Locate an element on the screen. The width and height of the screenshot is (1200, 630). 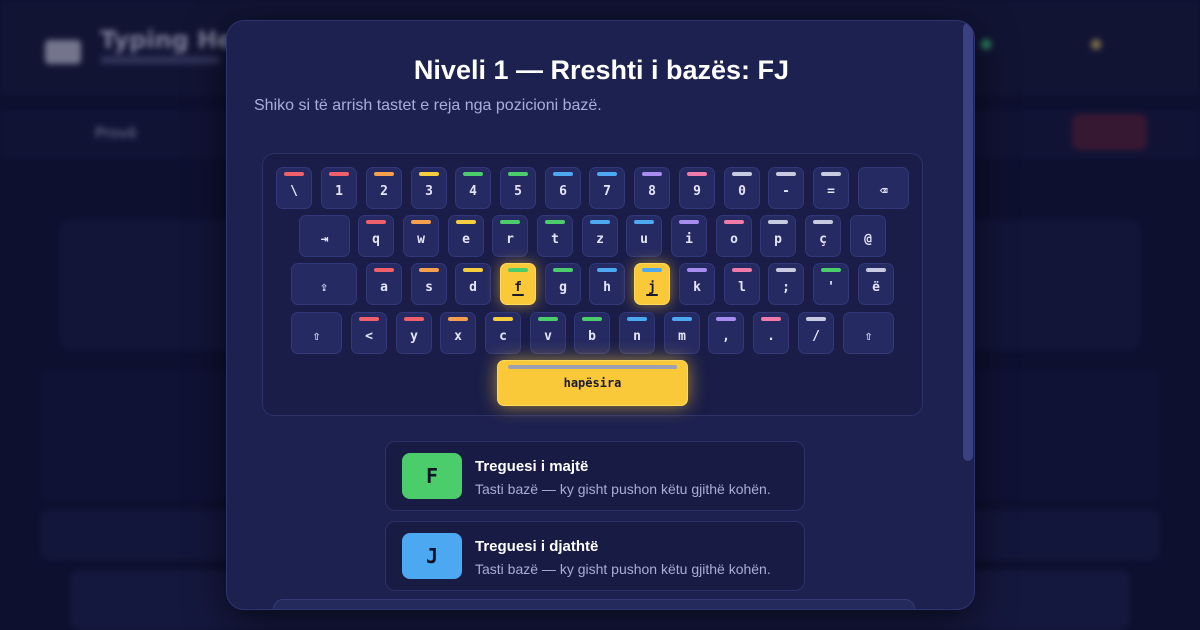
key-label: ' is located at coordinates (831, 287).